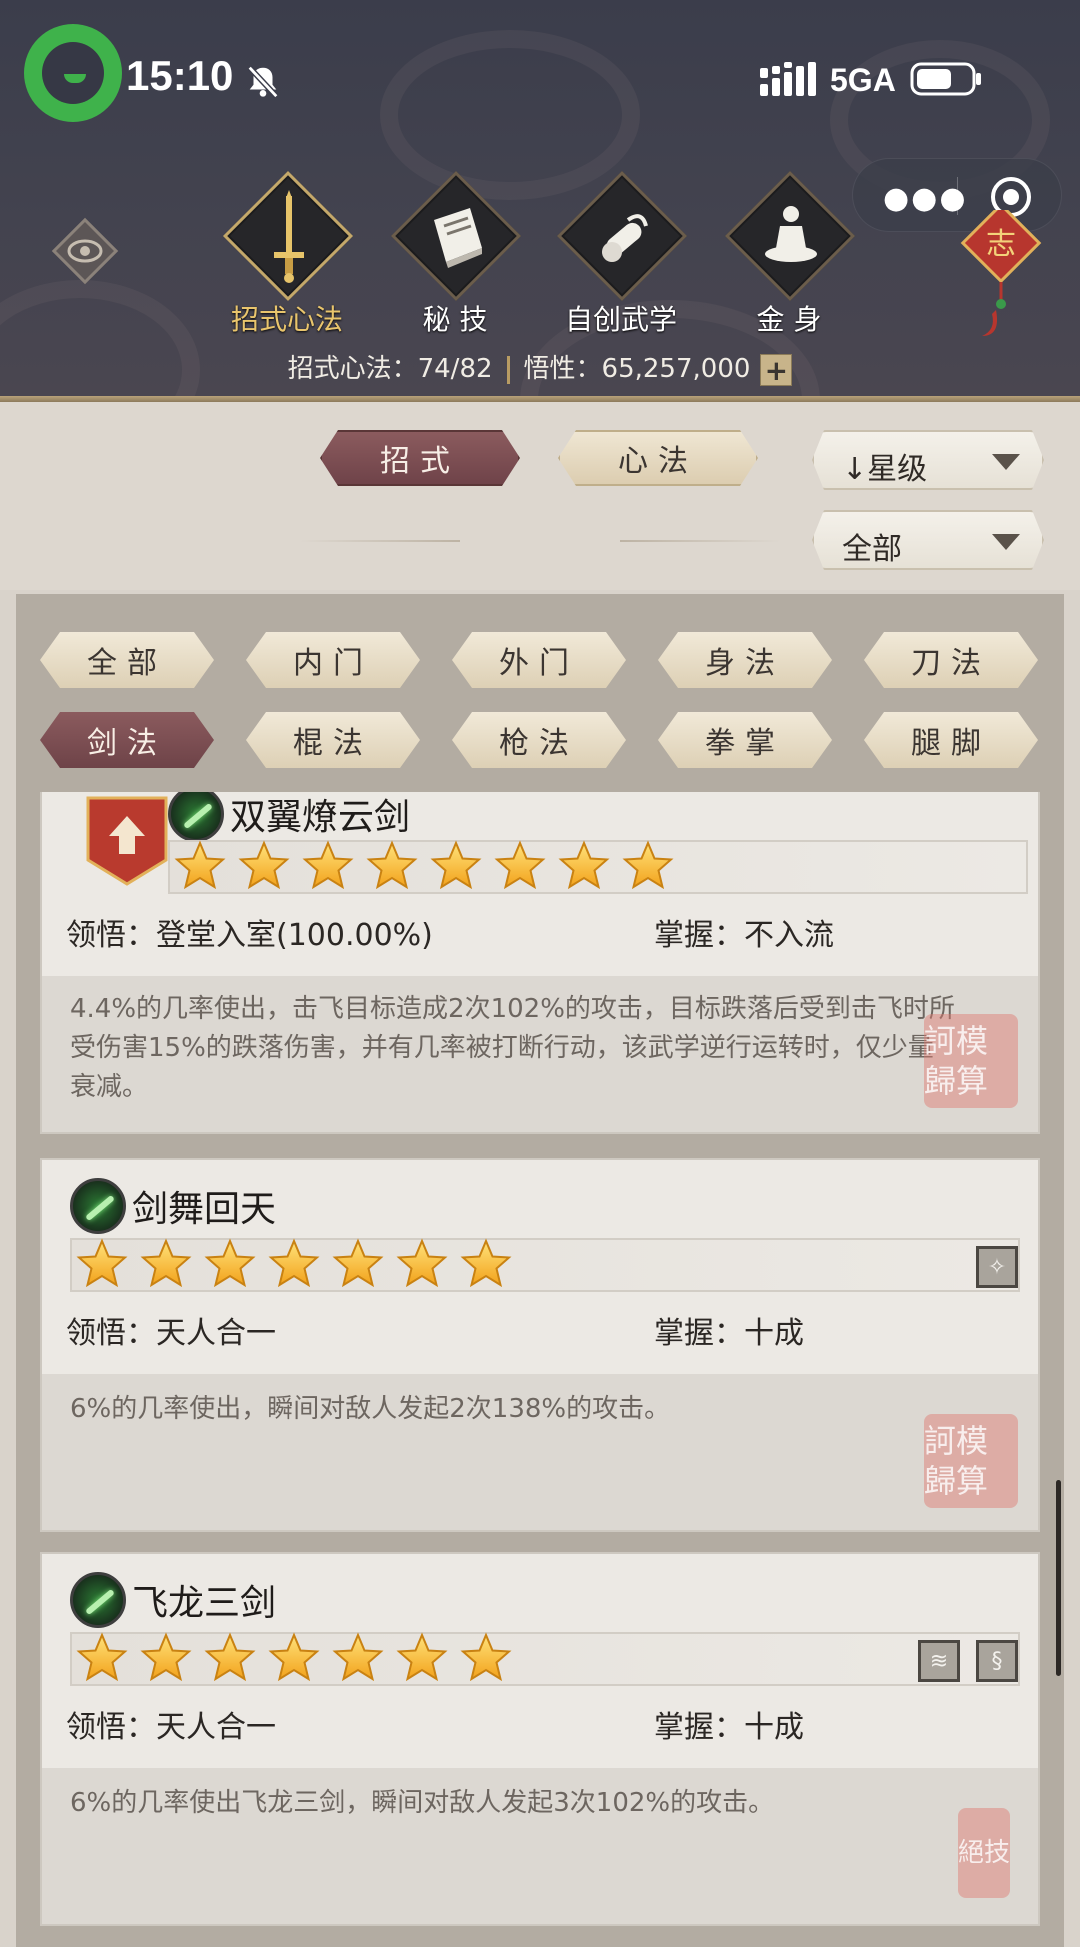 Image resolution: width=1080 pixels, height=1947 pixels. What do you see at coordinates (171, 1727) in the screenshot?
I see `comprehension: 领悟：天人合一` at bounding box center [171, 1727].